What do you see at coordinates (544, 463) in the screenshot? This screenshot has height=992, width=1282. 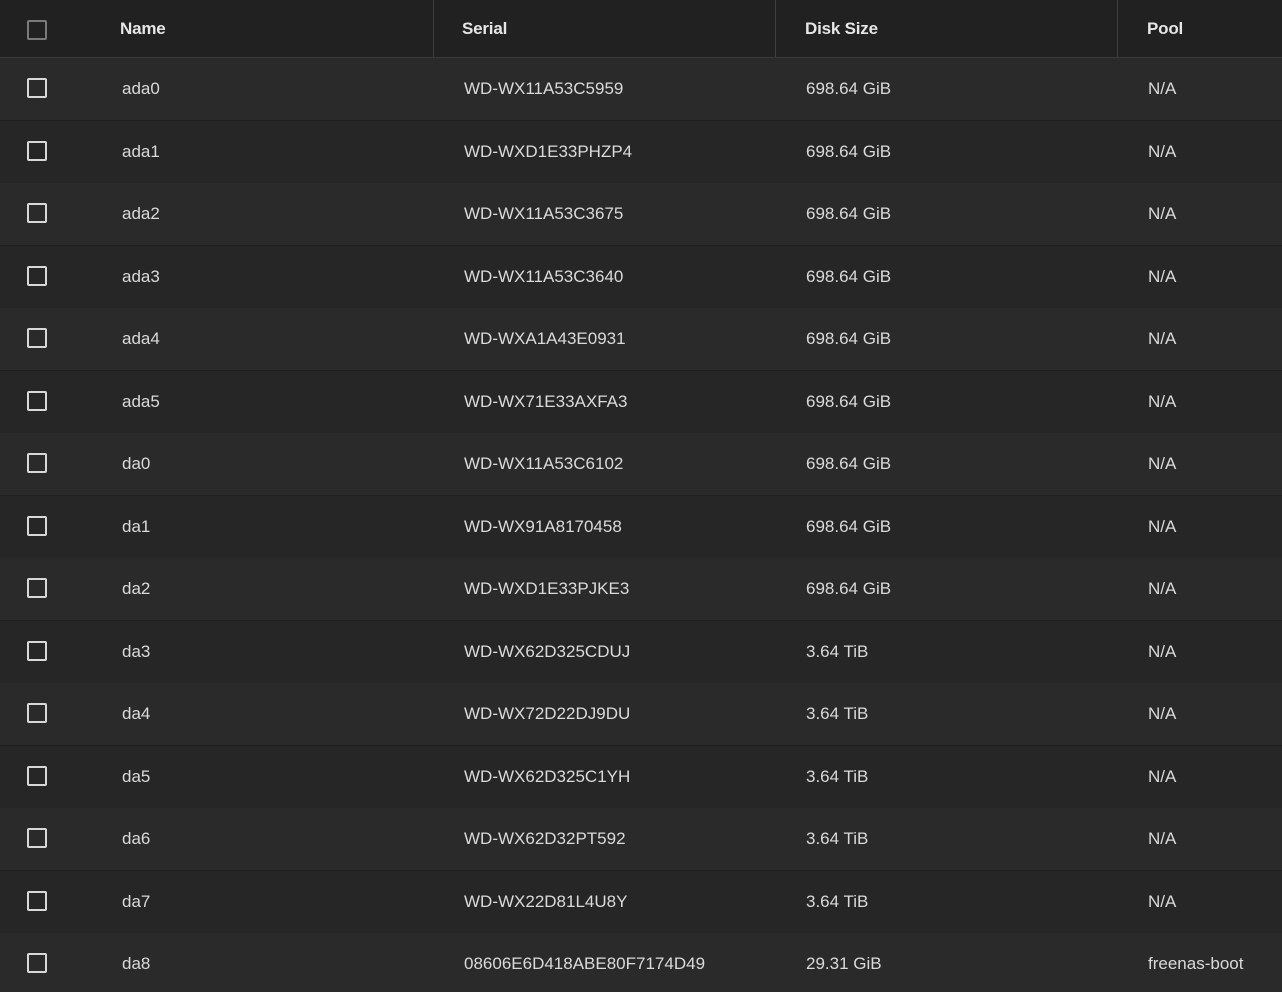 I see `disk-serial: WD-WX11A53C6102` at bounding box center [544, 463].